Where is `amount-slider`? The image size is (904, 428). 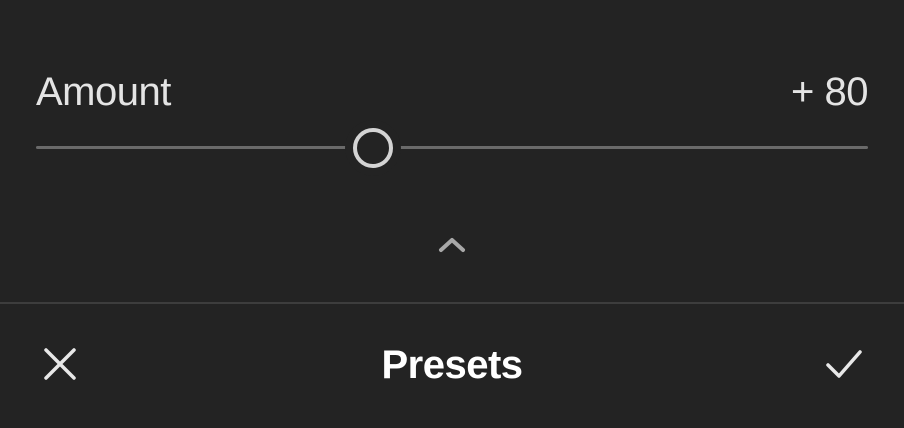 amount-slider is located at coordinates (452, 148).